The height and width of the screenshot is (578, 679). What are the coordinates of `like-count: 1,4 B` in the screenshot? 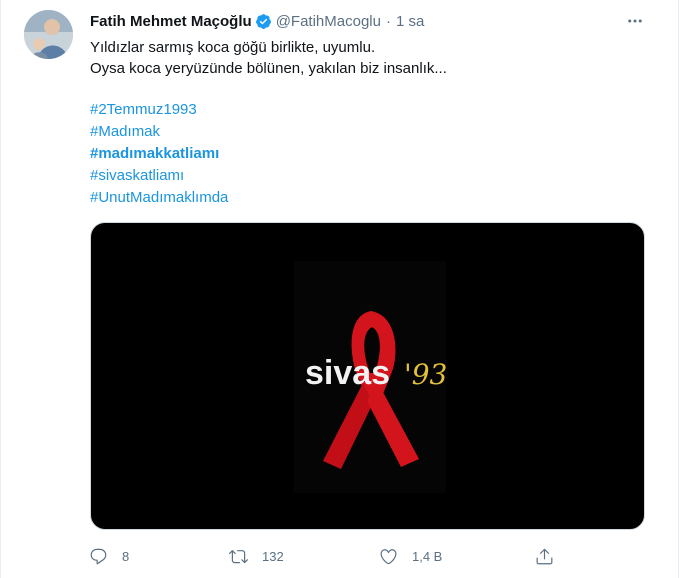 It's located at (427, 556).